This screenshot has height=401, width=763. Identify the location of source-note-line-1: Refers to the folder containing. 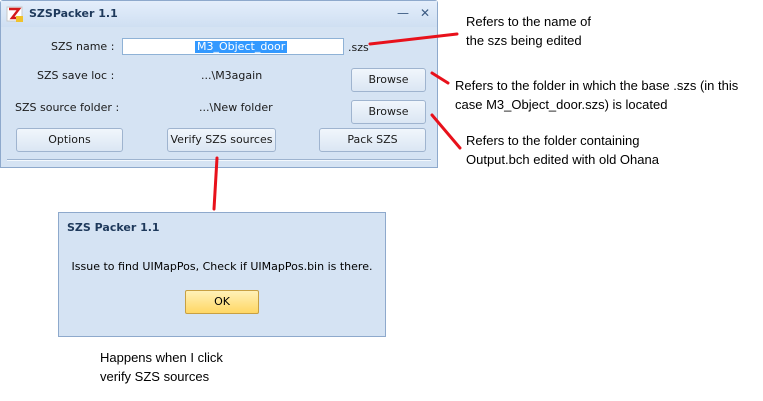
(553, 140).